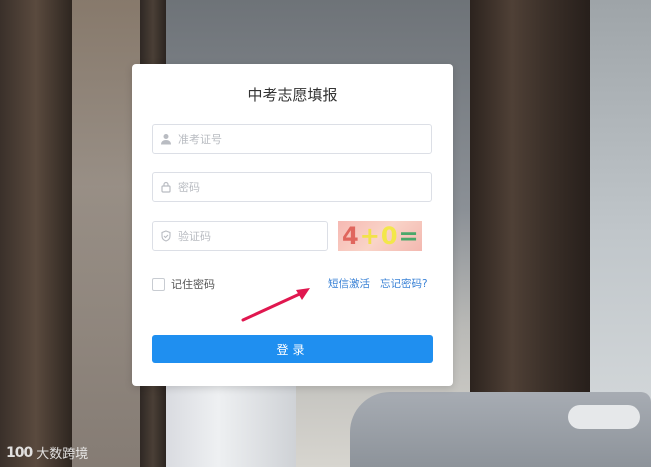  What do you see at coordinates (158, 284) in the screenshot?
I see `remember-checkbox` at bounding box center [158, 284].